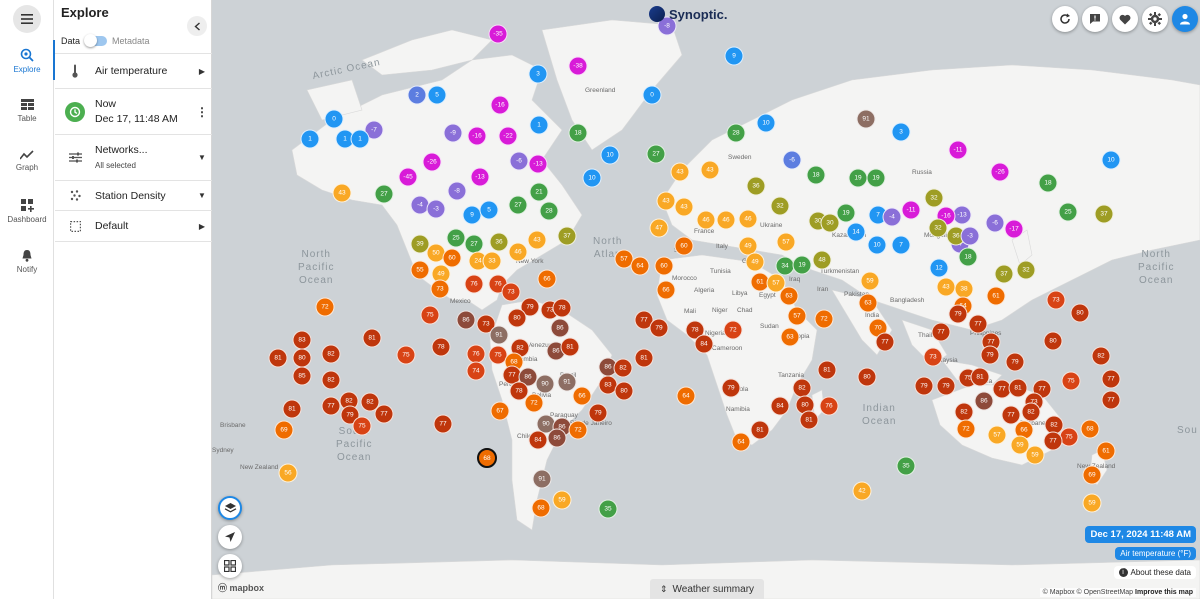 The image size is (1200, 599). I want to click on rail-item-table: Table, so click(27, 111).